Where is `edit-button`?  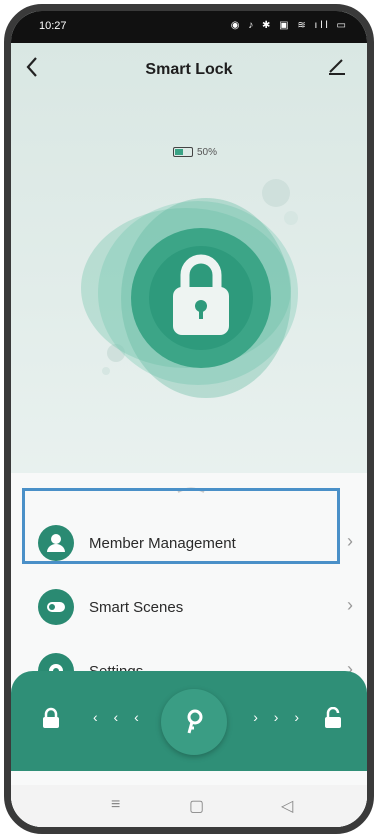 edit-button is located at coordinates (340, 68).